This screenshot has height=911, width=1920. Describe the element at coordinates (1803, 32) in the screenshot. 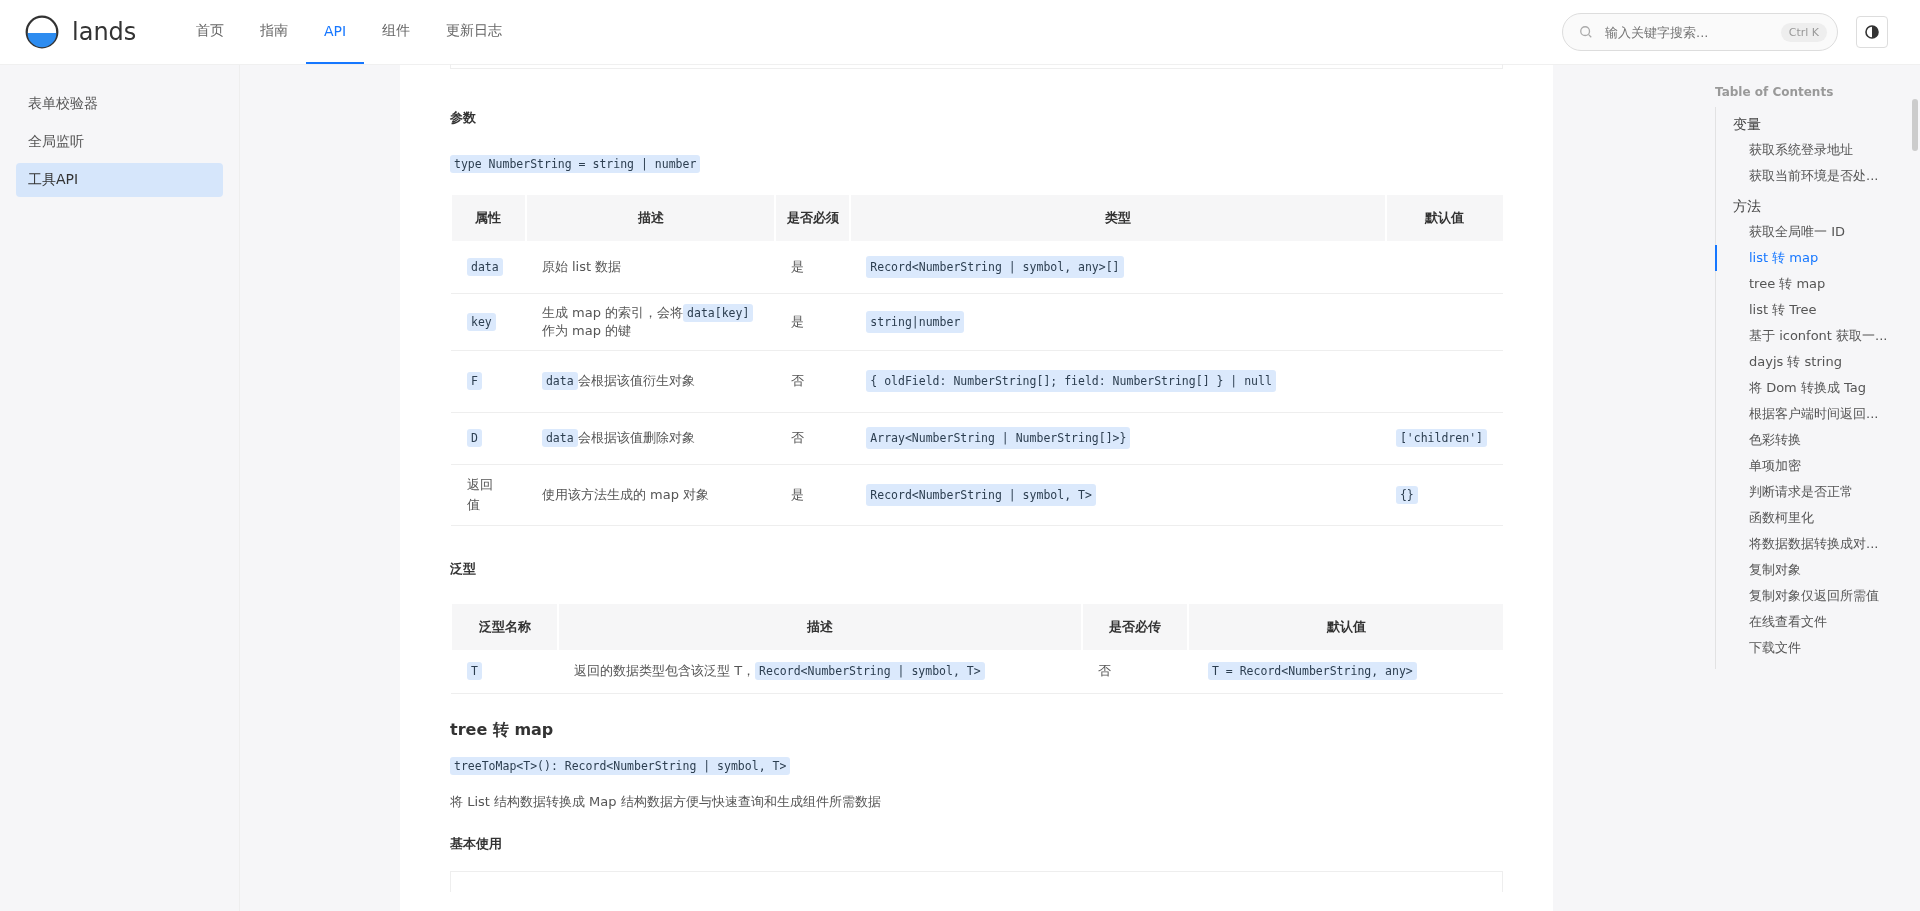

I see `shortcut-key: Ctrl K` at that location.